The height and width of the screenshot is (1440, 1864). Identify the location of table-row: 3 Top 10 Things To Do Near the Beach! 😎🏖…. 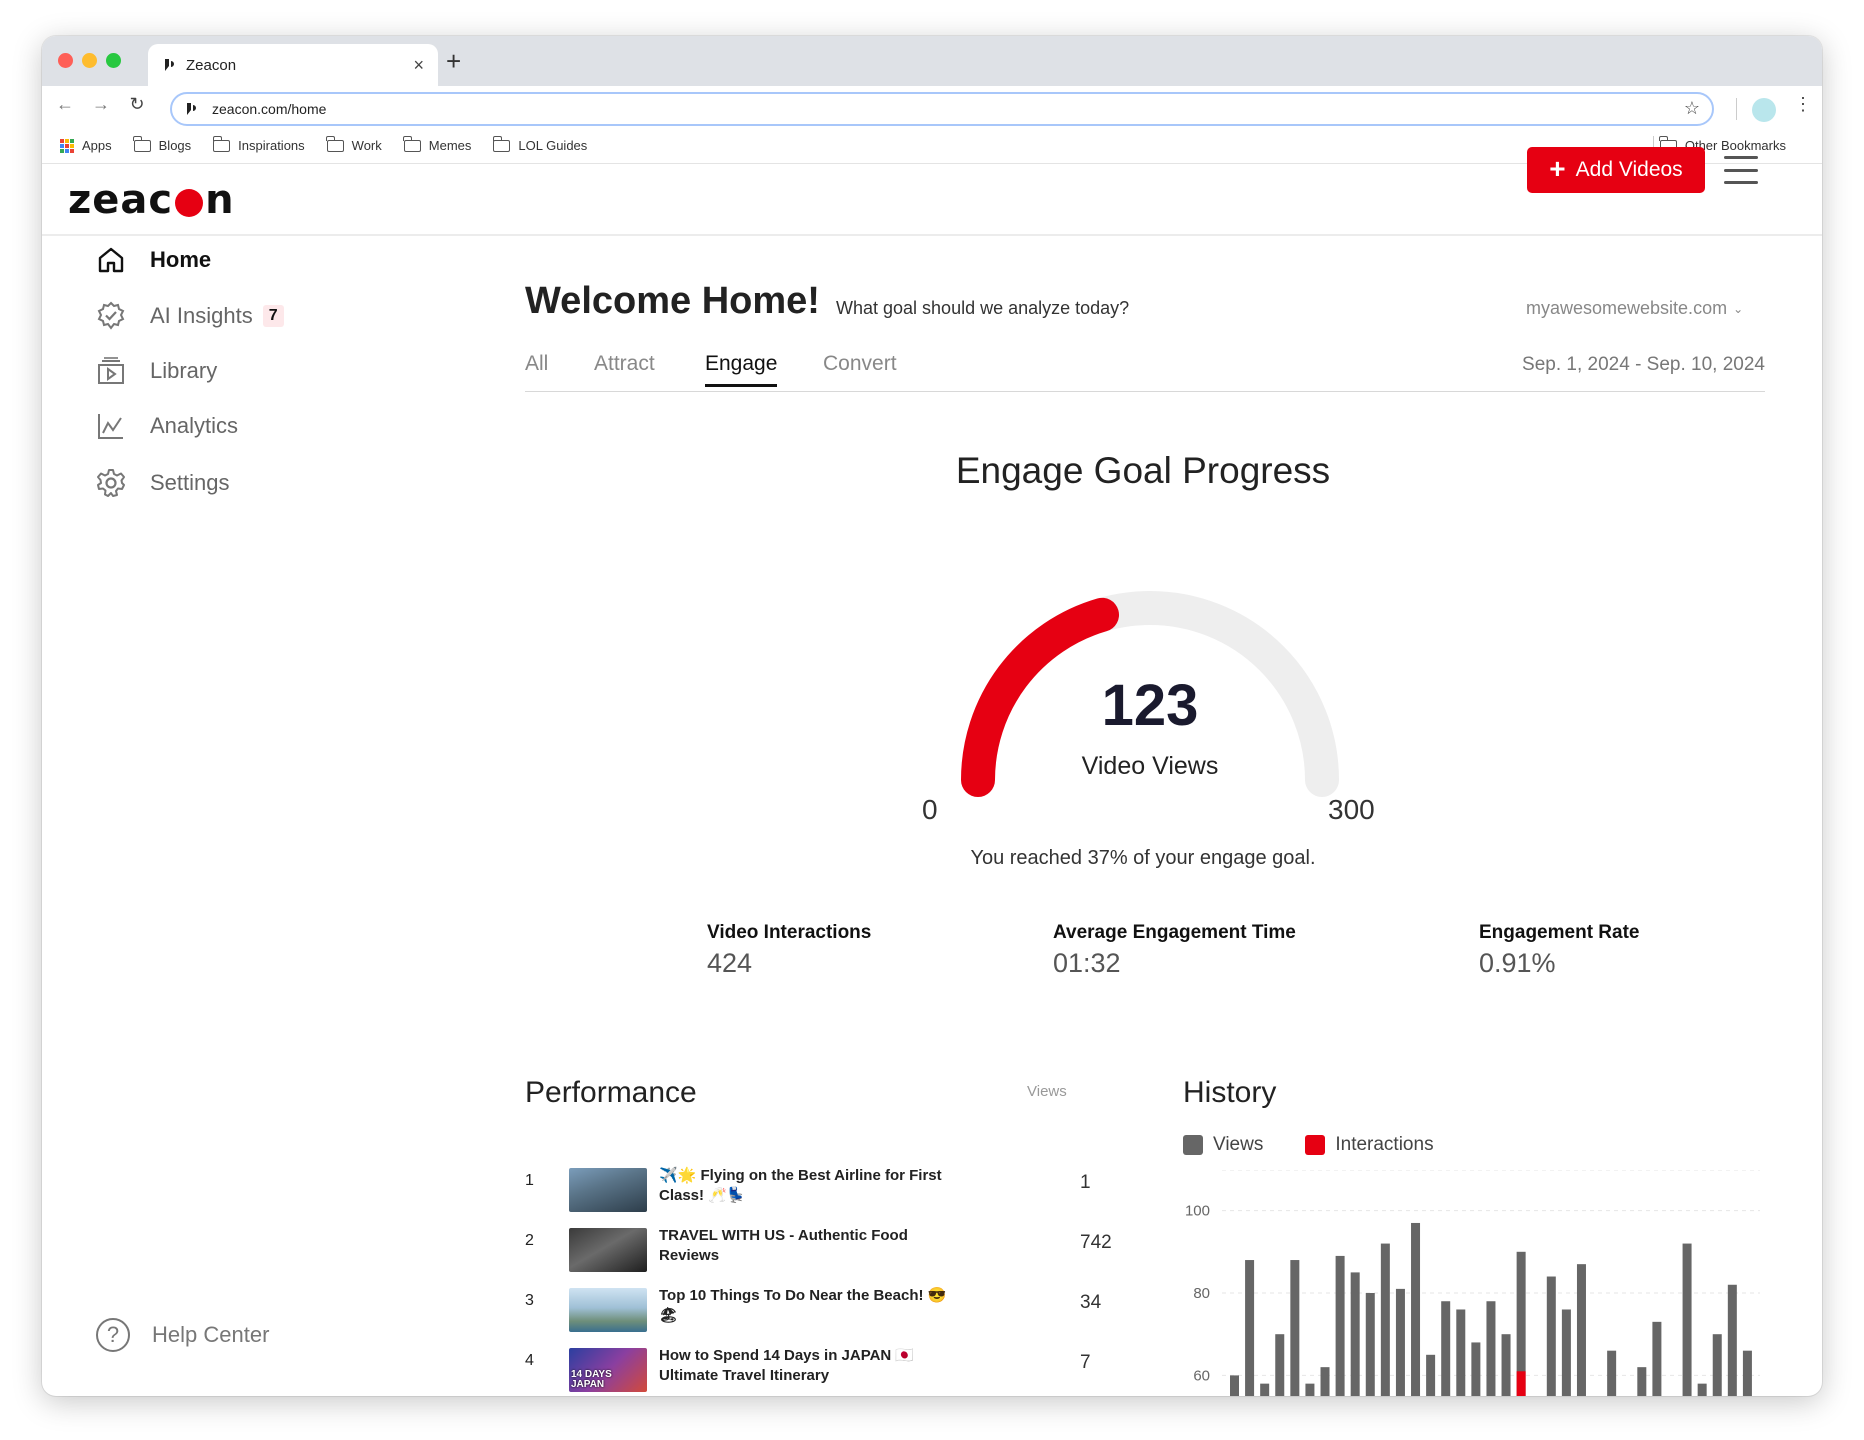
(820, 1311).